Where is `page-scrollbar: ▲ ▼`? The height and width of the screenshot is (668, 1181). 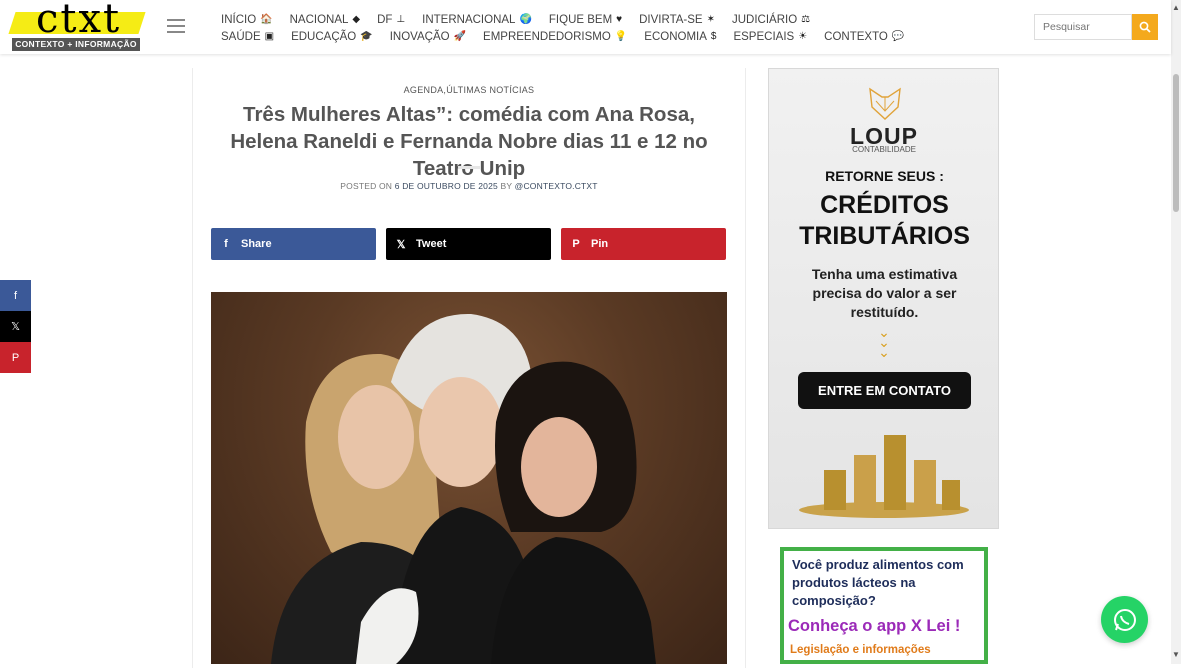 page-scrollbar: ▲ ▼ is located at coordinates (1176, 332).